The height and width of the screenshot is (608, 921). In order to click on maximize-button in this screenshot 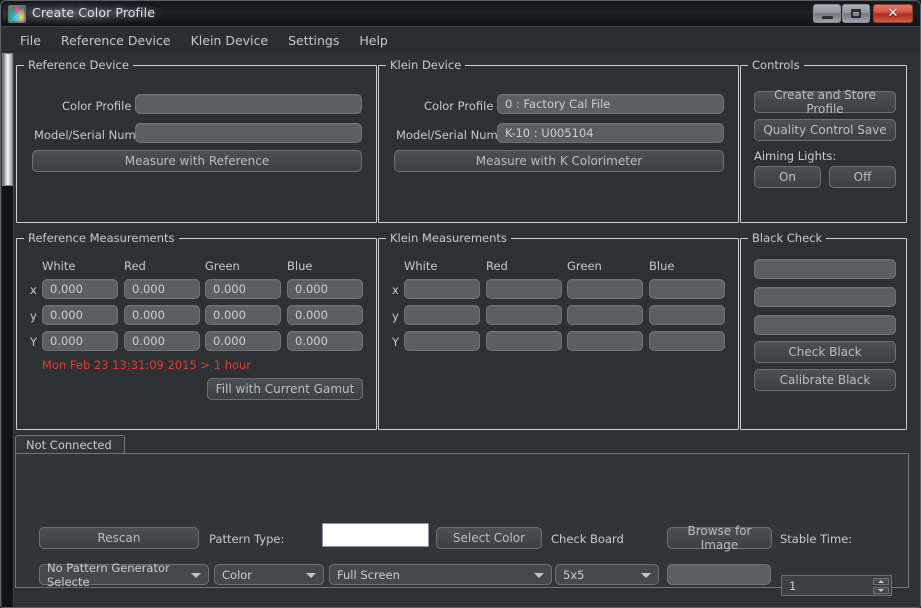, I will do `click(856, 13)`.